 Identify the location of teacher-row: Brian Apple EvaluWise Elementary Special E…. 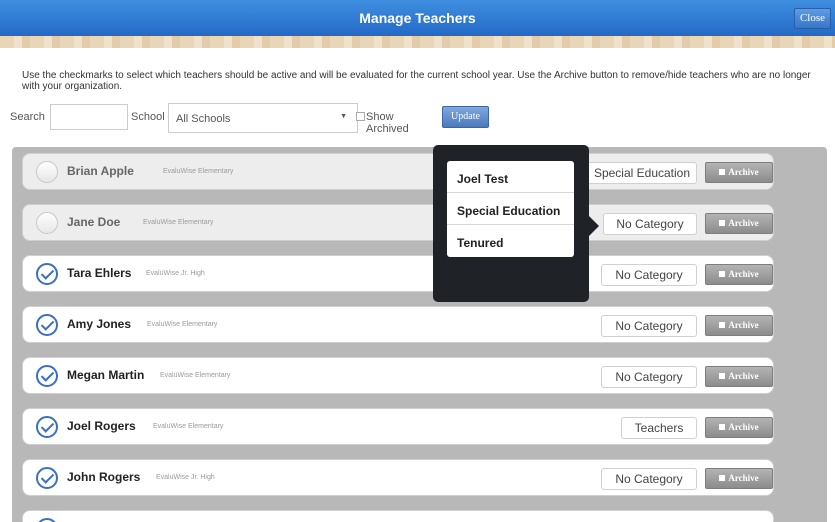
(398, 171).